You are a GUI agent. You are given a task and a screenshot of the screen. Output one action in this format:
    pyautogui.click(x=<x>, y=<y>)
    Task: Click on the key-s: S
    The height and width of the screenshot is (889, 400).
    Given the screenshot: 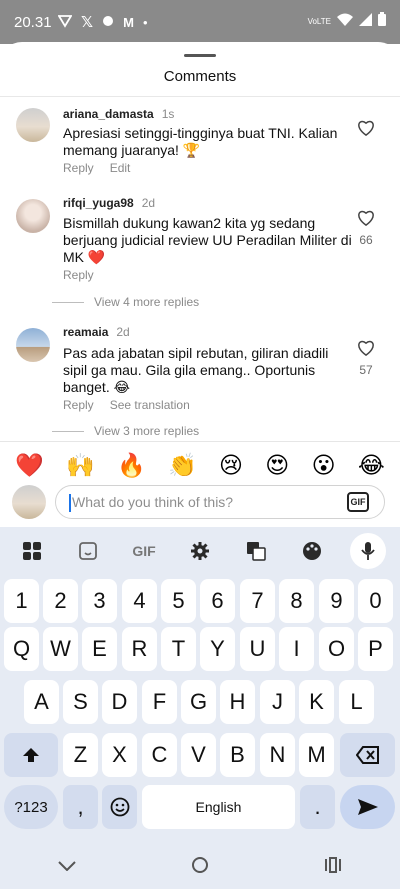 What is the action you would take?
    pyautogui.click(x=80, y=702)
    